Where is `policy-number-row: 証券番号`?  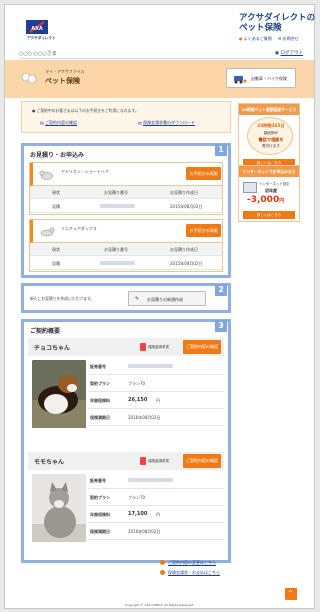 policy-number-row: 証券番号 is located at coordinates (156, 366).